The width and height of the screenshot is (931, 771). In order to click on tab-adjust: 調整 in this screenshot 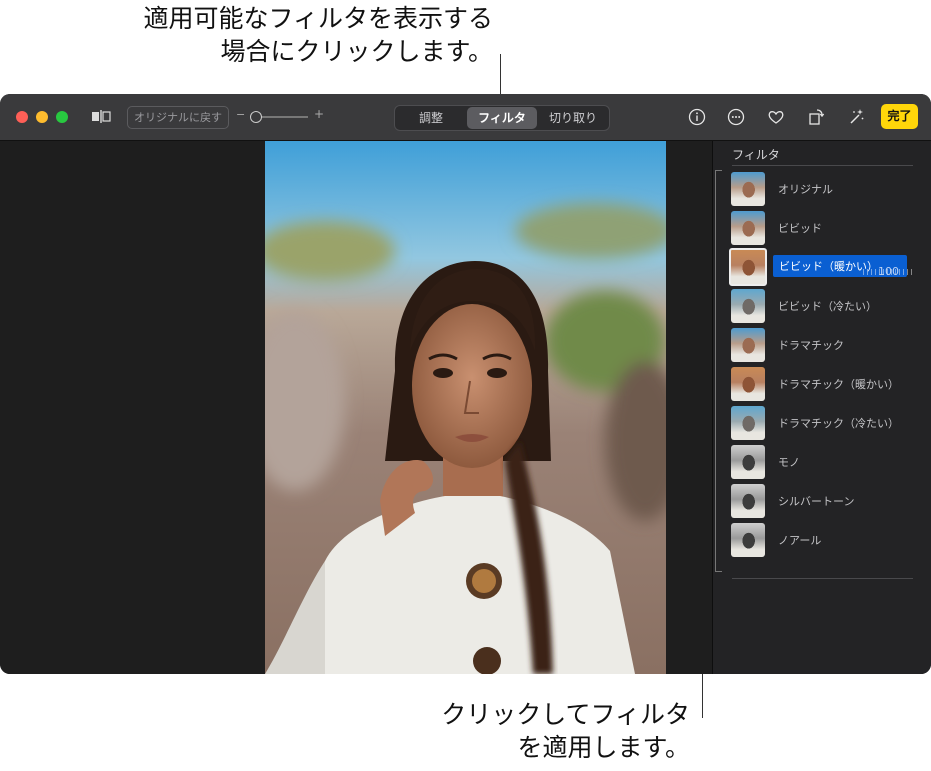, I will do `click(431, 118)`.